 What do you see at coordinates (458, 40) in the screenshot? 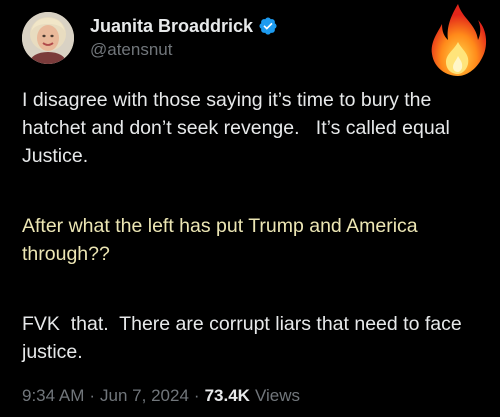
I see `fire-emoji-icon` at bounding box center [458, 40].